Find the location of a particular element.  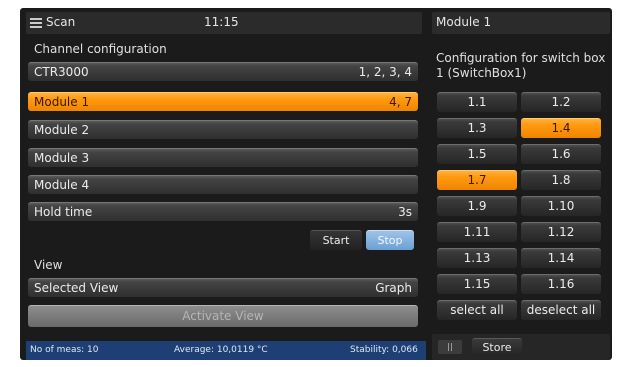

hold-time-value: 3s is located at coordinates (405, 212).